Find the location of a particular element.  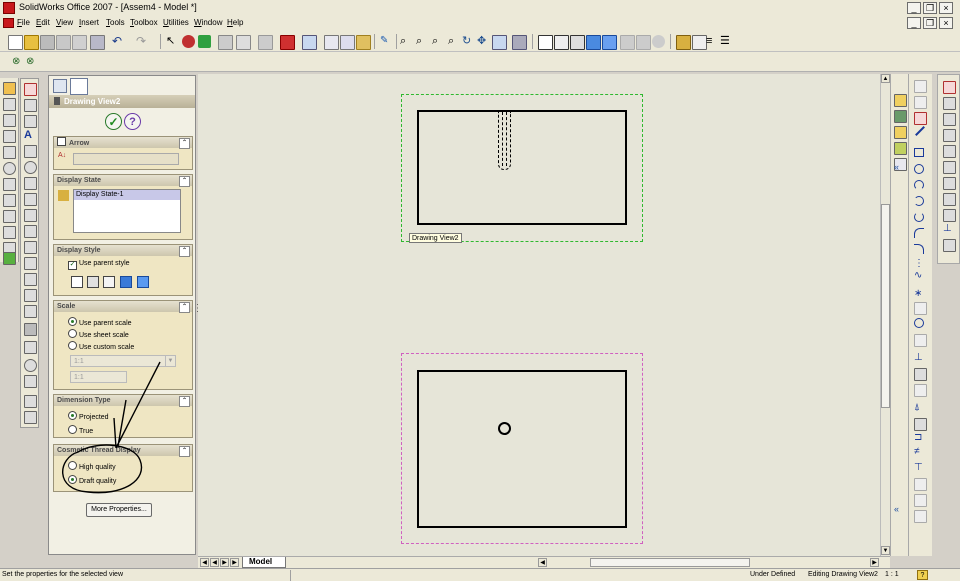

drawing-view1-outline is located at coordinates (522, 449).